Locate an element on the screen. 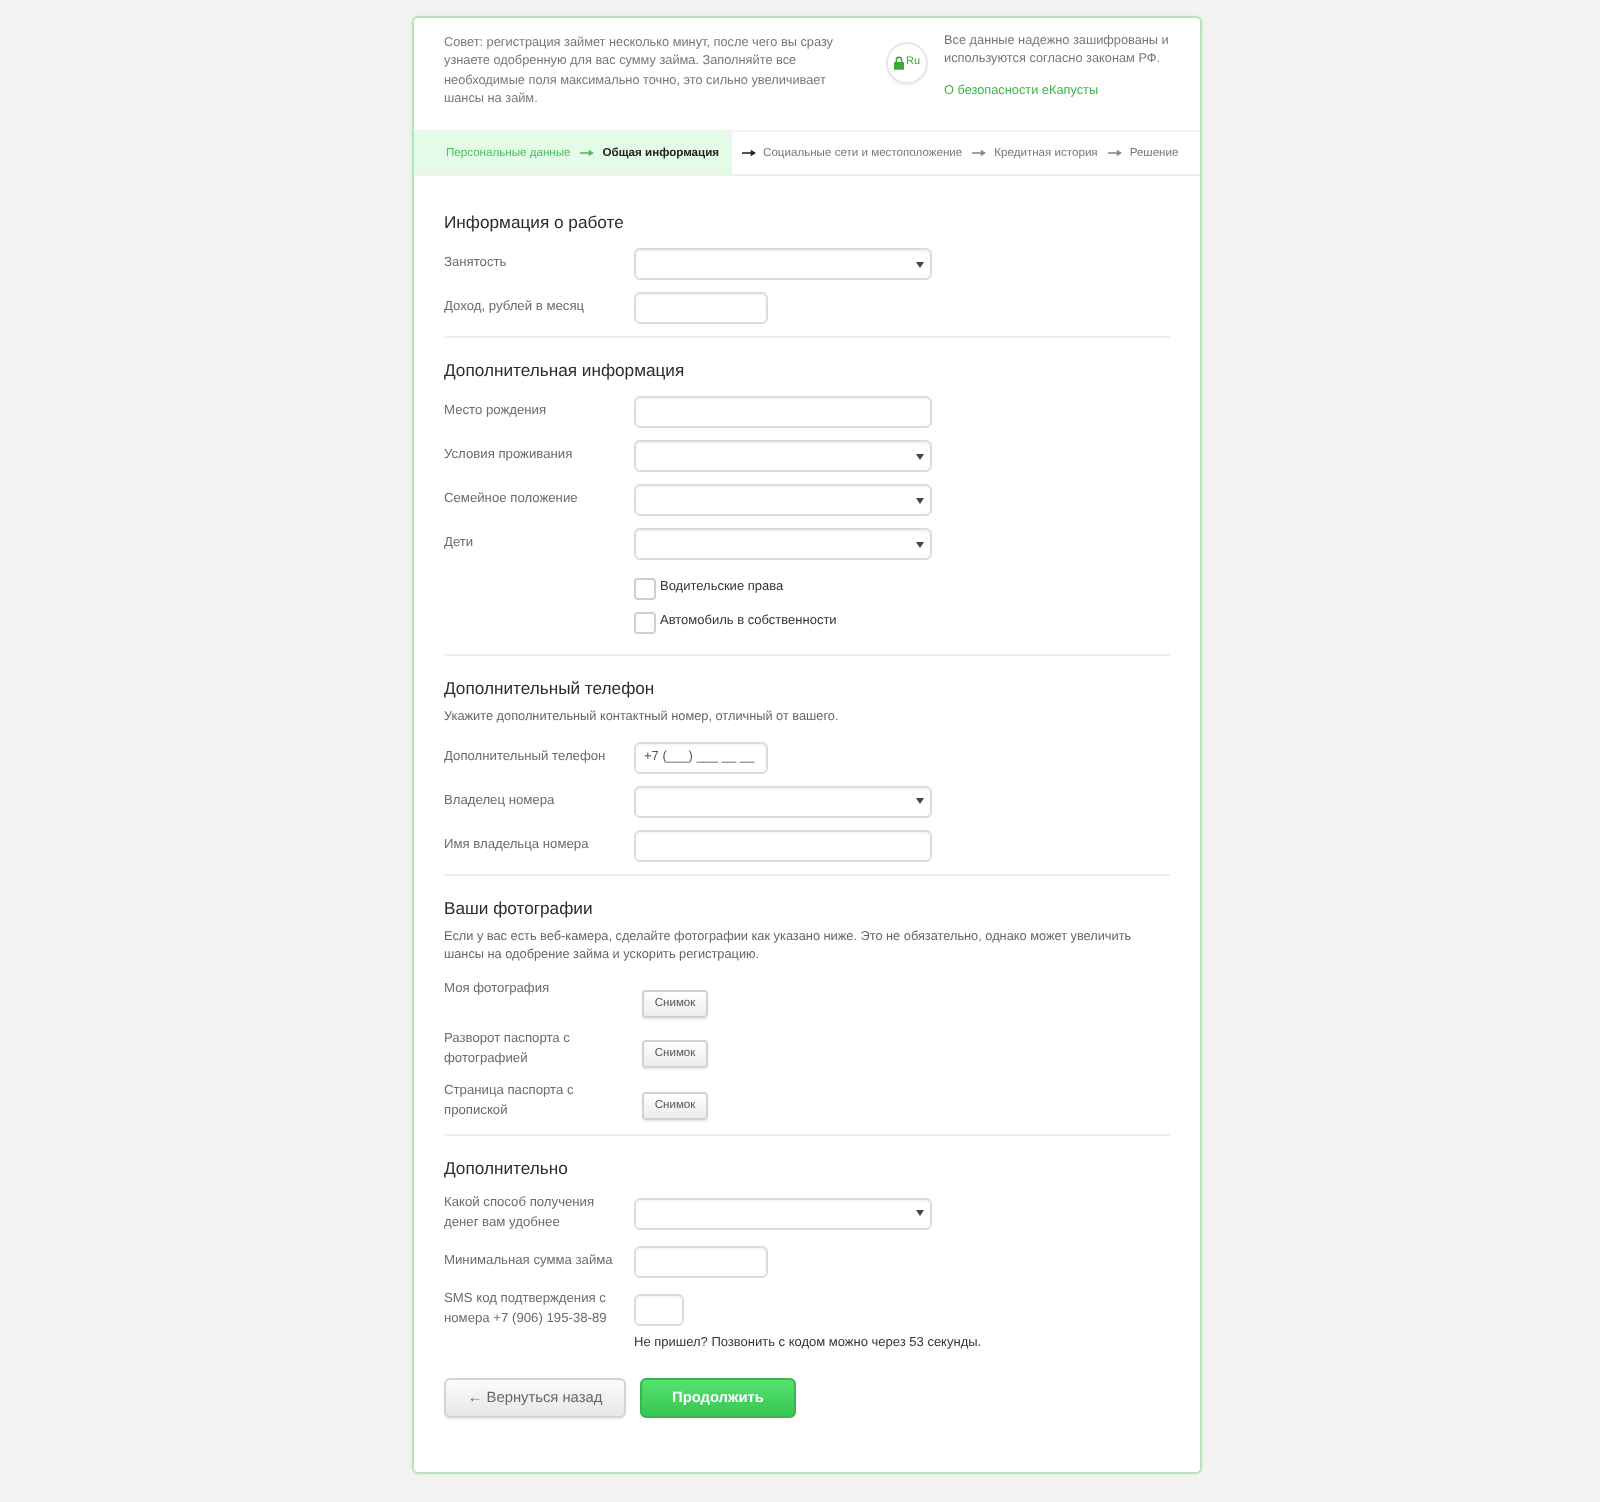 This screenshot has width=1600, height=1502. lock-icon is located at coordinates (898, 63).